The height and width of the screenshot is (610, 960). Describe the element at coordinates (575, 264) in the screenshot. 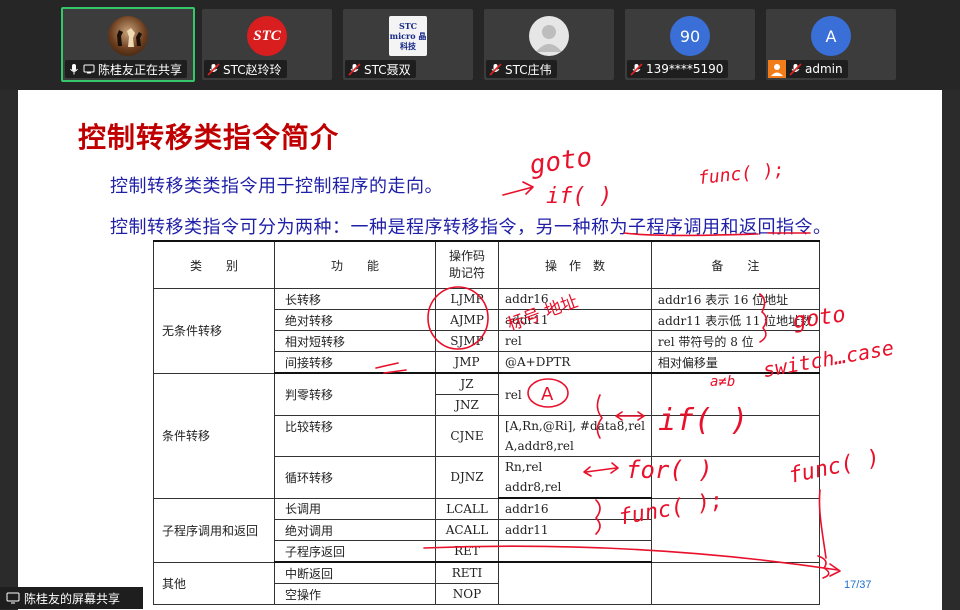

I see `header-operand: 操 作 数` at that location.